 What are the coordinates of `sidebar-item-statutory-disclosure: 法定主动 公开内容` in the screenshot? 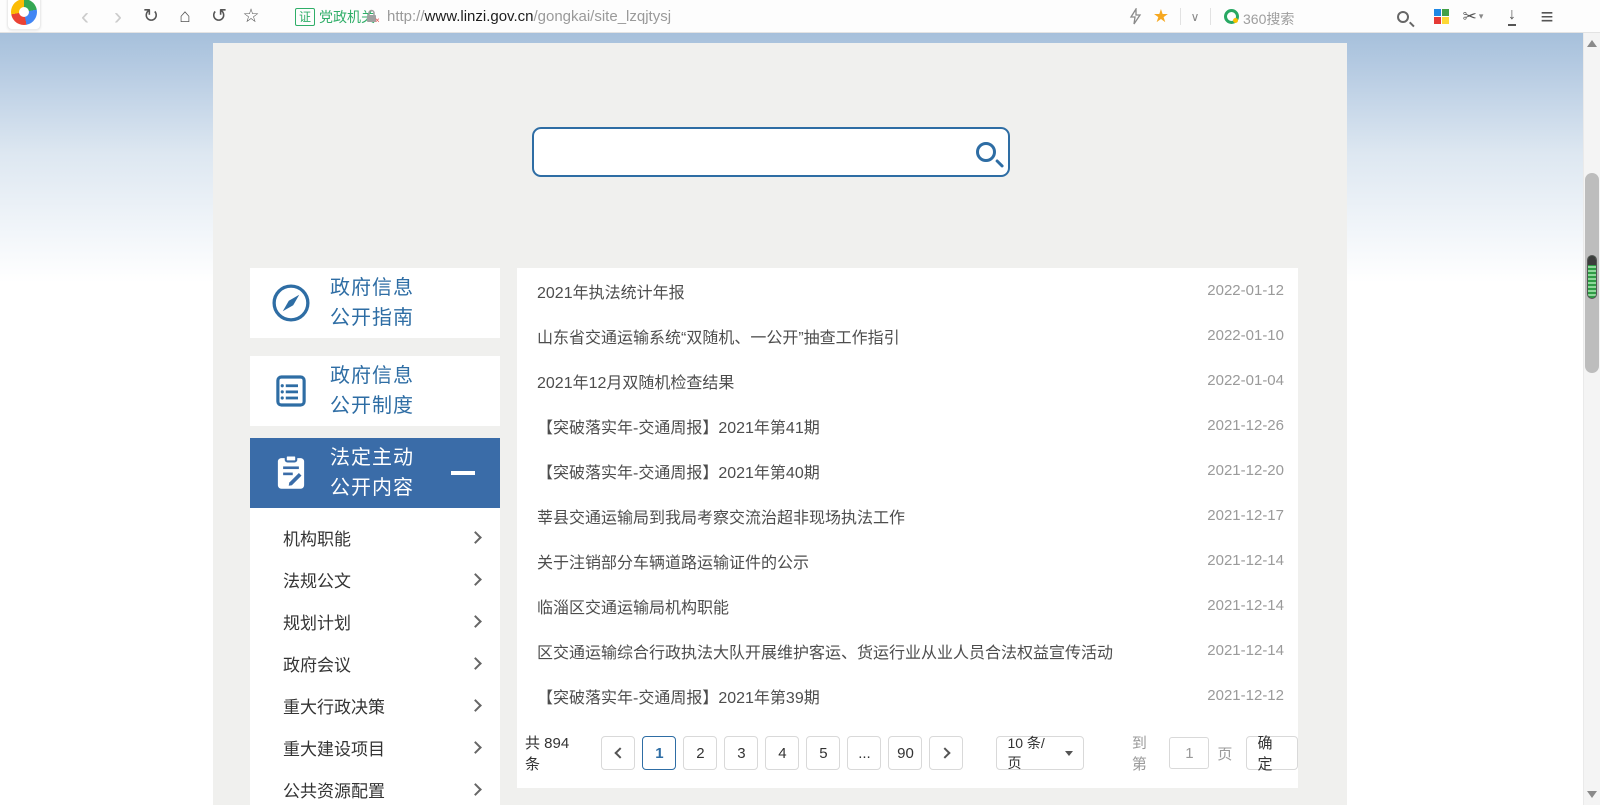 It's located at (375, 473).